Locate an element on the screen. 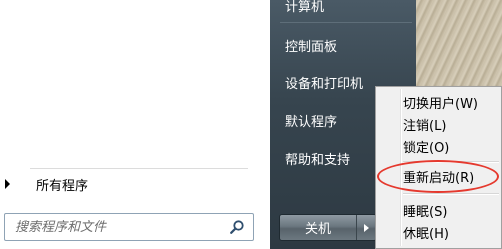  restart-highlight-ring is located at coordinates (438, 176).